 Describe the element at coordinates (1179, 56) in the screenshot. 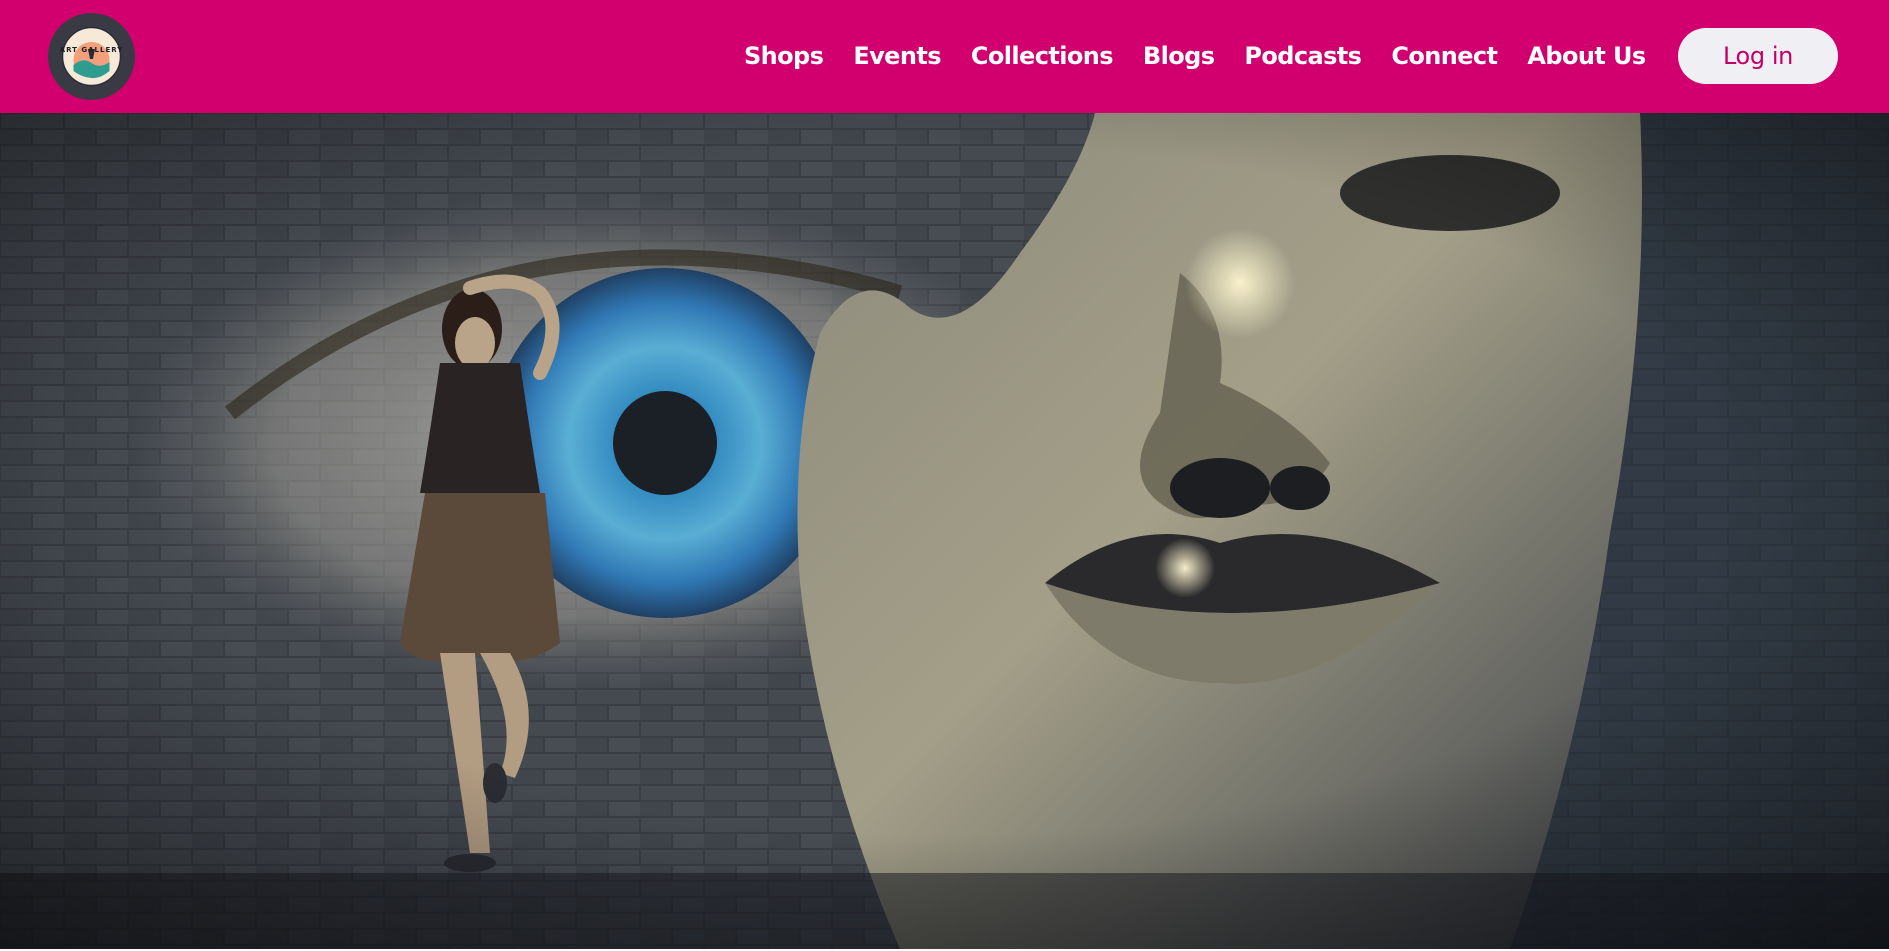

I see `nav-blogs: Blogs` at that location.